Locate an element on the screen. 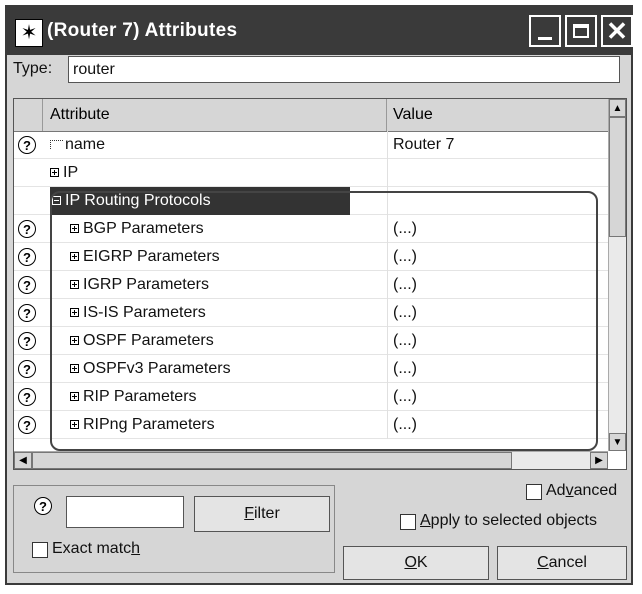  apply-selected-checkbox is located at coordinates (408, 522).